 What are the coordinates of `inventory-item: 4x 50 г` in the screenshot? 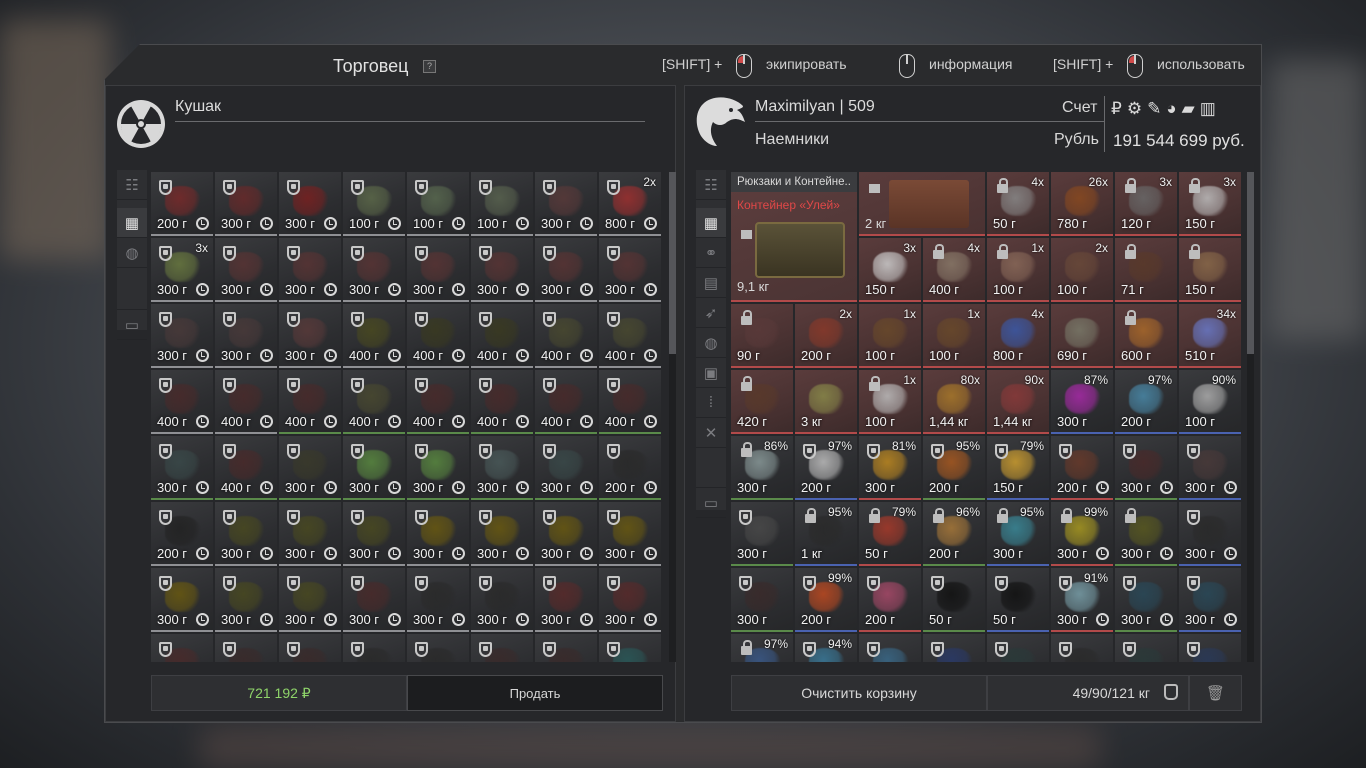 It's located at (1018, 204).